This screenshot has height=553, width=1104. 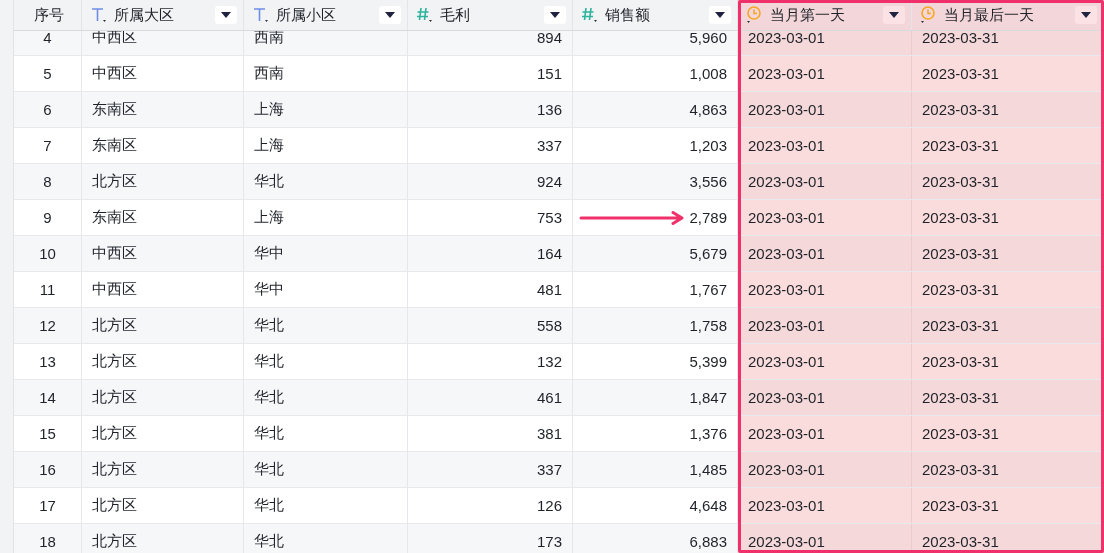 What do you see at coordinates (549, 217) in the screenshot?
I see `table-cell: 753` at bounding box center [549, 217].